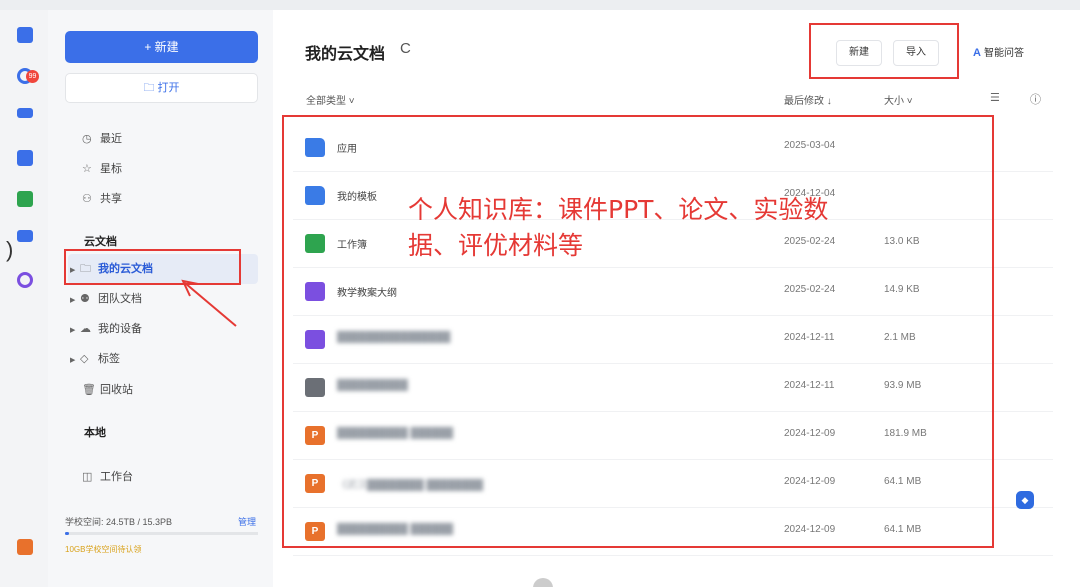 The height and width of the screenshot is (587, 1080). What do you see at coordinates (25, 280) in the screenshot?
I see `search-app-icon` at bounding box center [25, 280].